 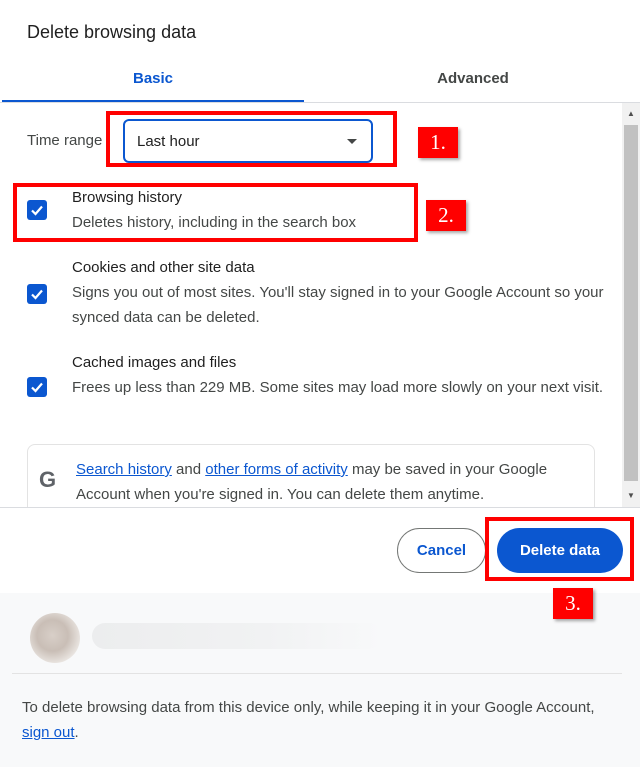 What do you see at coordinates (631, 496) in the screenshot?
I see `scroll-down-icon: ▼` at bounding box center [631, 496].